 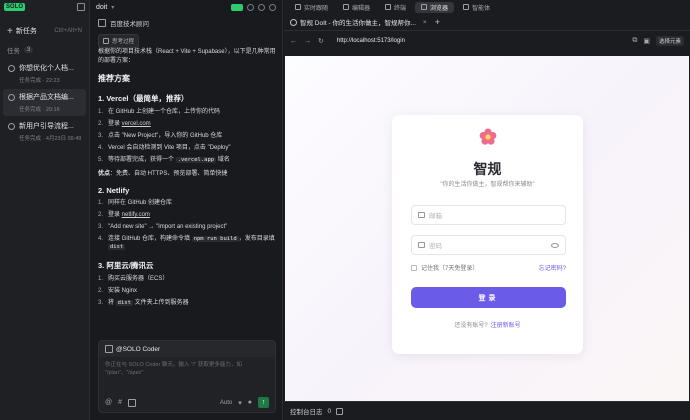 What do you see at coordinates (114, 78) in the screenshot?
I see `recommend-heading: 推荐方案` at bounding box center [114, 78].